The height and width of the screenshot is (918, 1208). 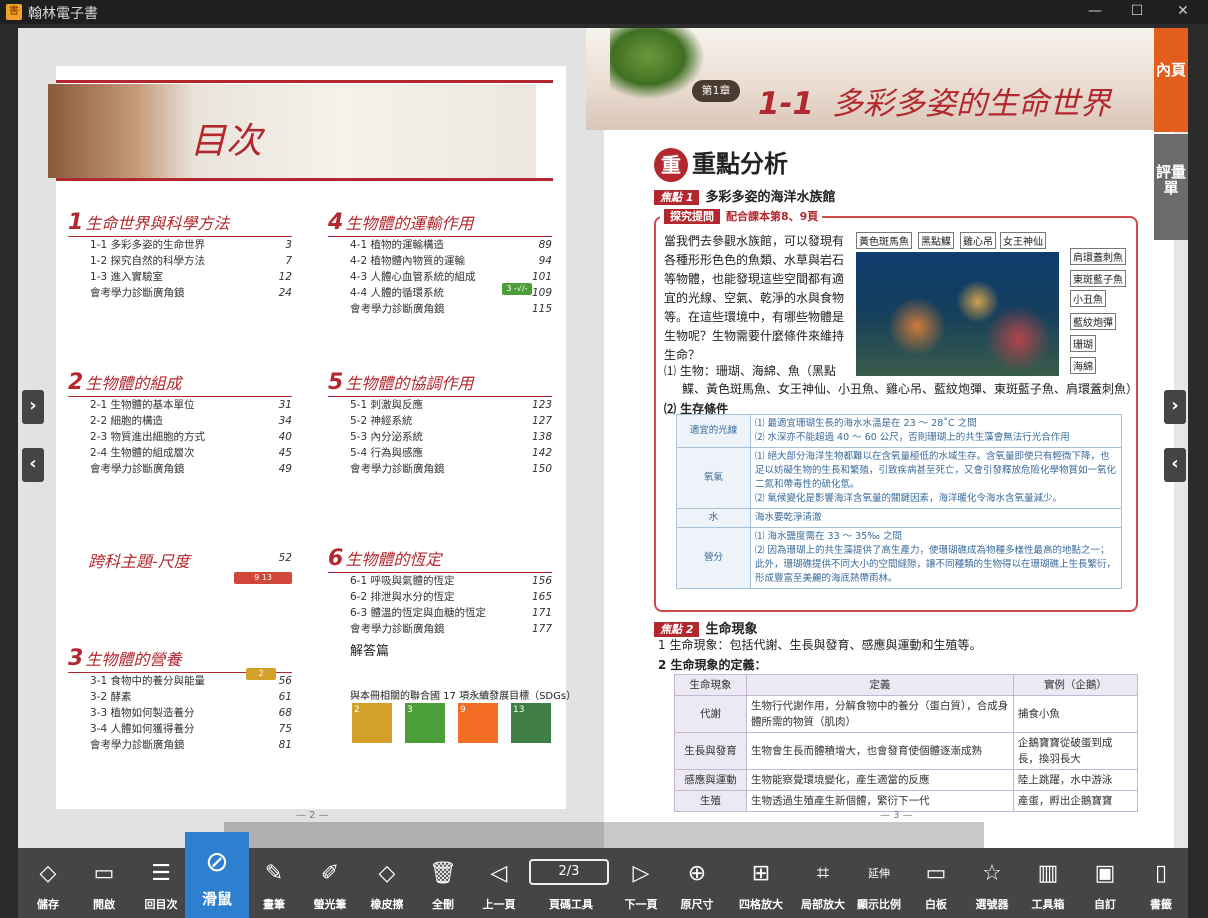 I want to click on sdg-mini-badge: 3 -√/-, so click(x=517, y=289).